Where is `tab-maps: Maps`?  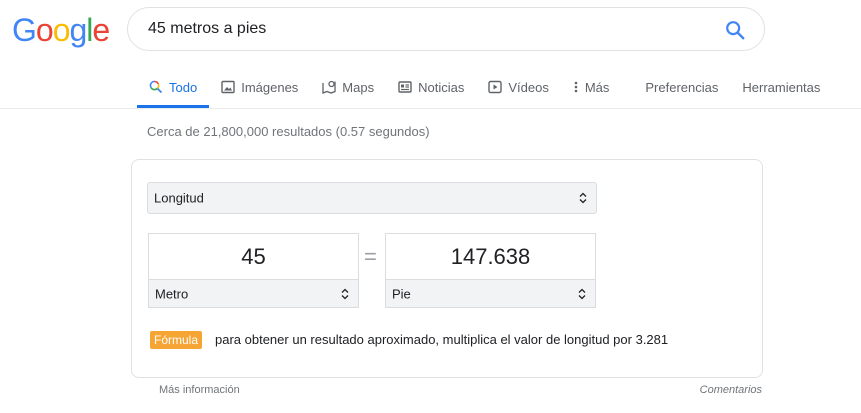
tab-maps: Maps is located at coordinates (348, 87).